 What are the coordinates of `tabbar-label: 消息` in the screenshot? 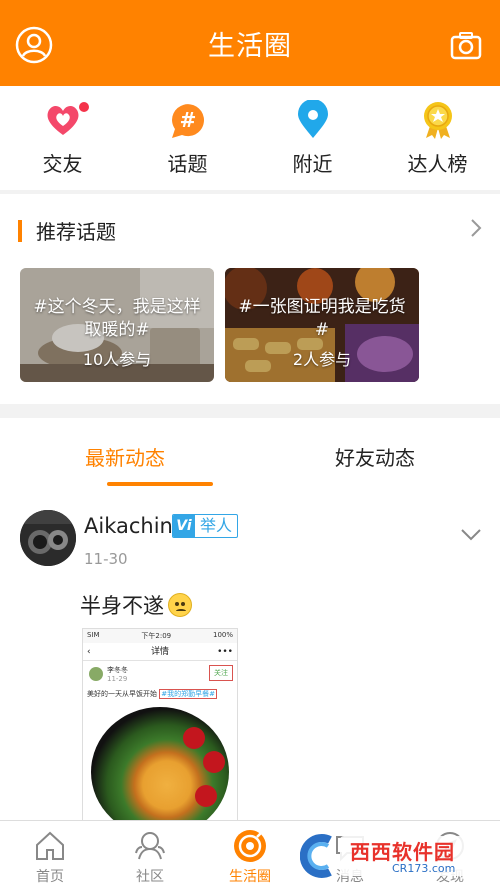 It's located at (350, 877).